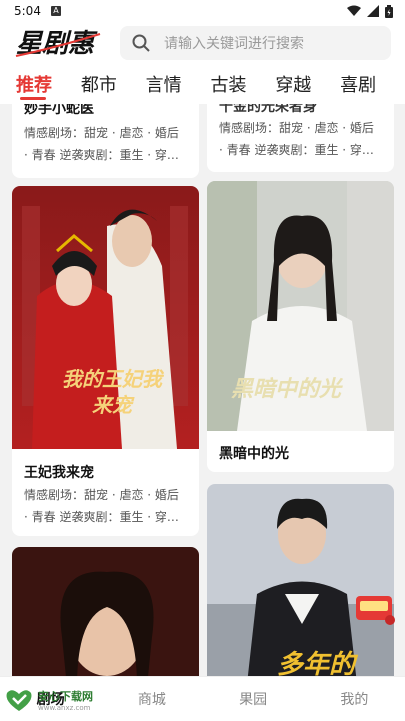 Image resolution: width=405 pixels, height=721 pixels. I want to click on drama-title: 千金的光荣者身, so click(268, 109).